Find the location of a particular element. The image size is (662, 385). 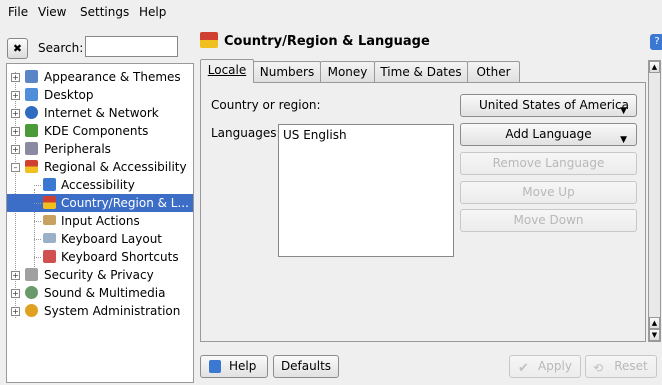

tab-other: Other is located at coordinates (493, 72).